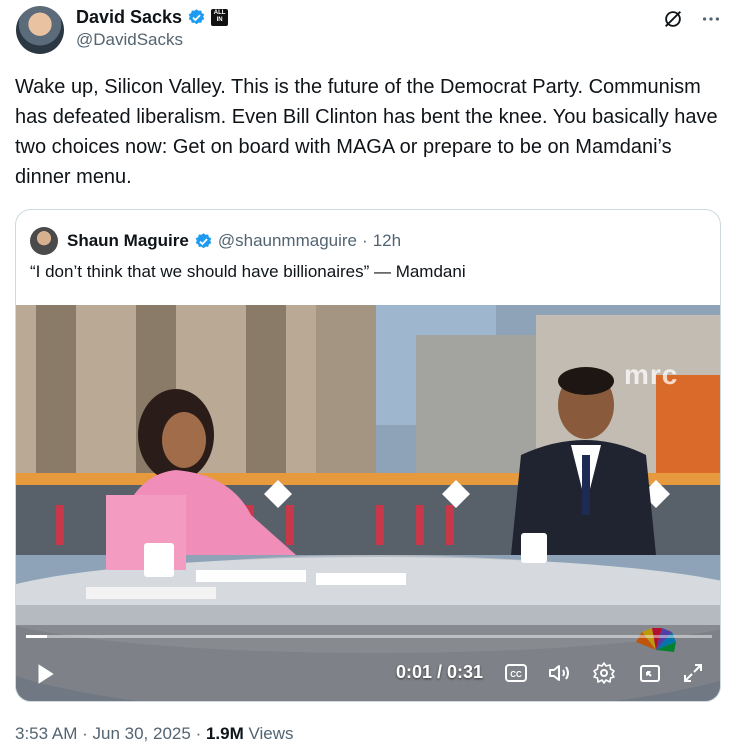 The width and height of the screenshot is (740, 747). I want to click on header-actions, so click(692, 19).